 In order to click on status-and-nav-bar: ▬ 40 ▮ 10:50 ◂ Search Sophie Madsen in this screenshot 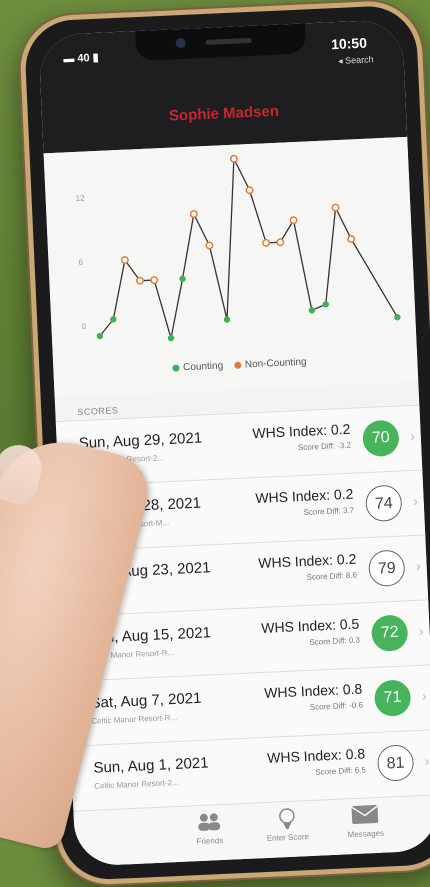, I will do `click(223, 86)`.